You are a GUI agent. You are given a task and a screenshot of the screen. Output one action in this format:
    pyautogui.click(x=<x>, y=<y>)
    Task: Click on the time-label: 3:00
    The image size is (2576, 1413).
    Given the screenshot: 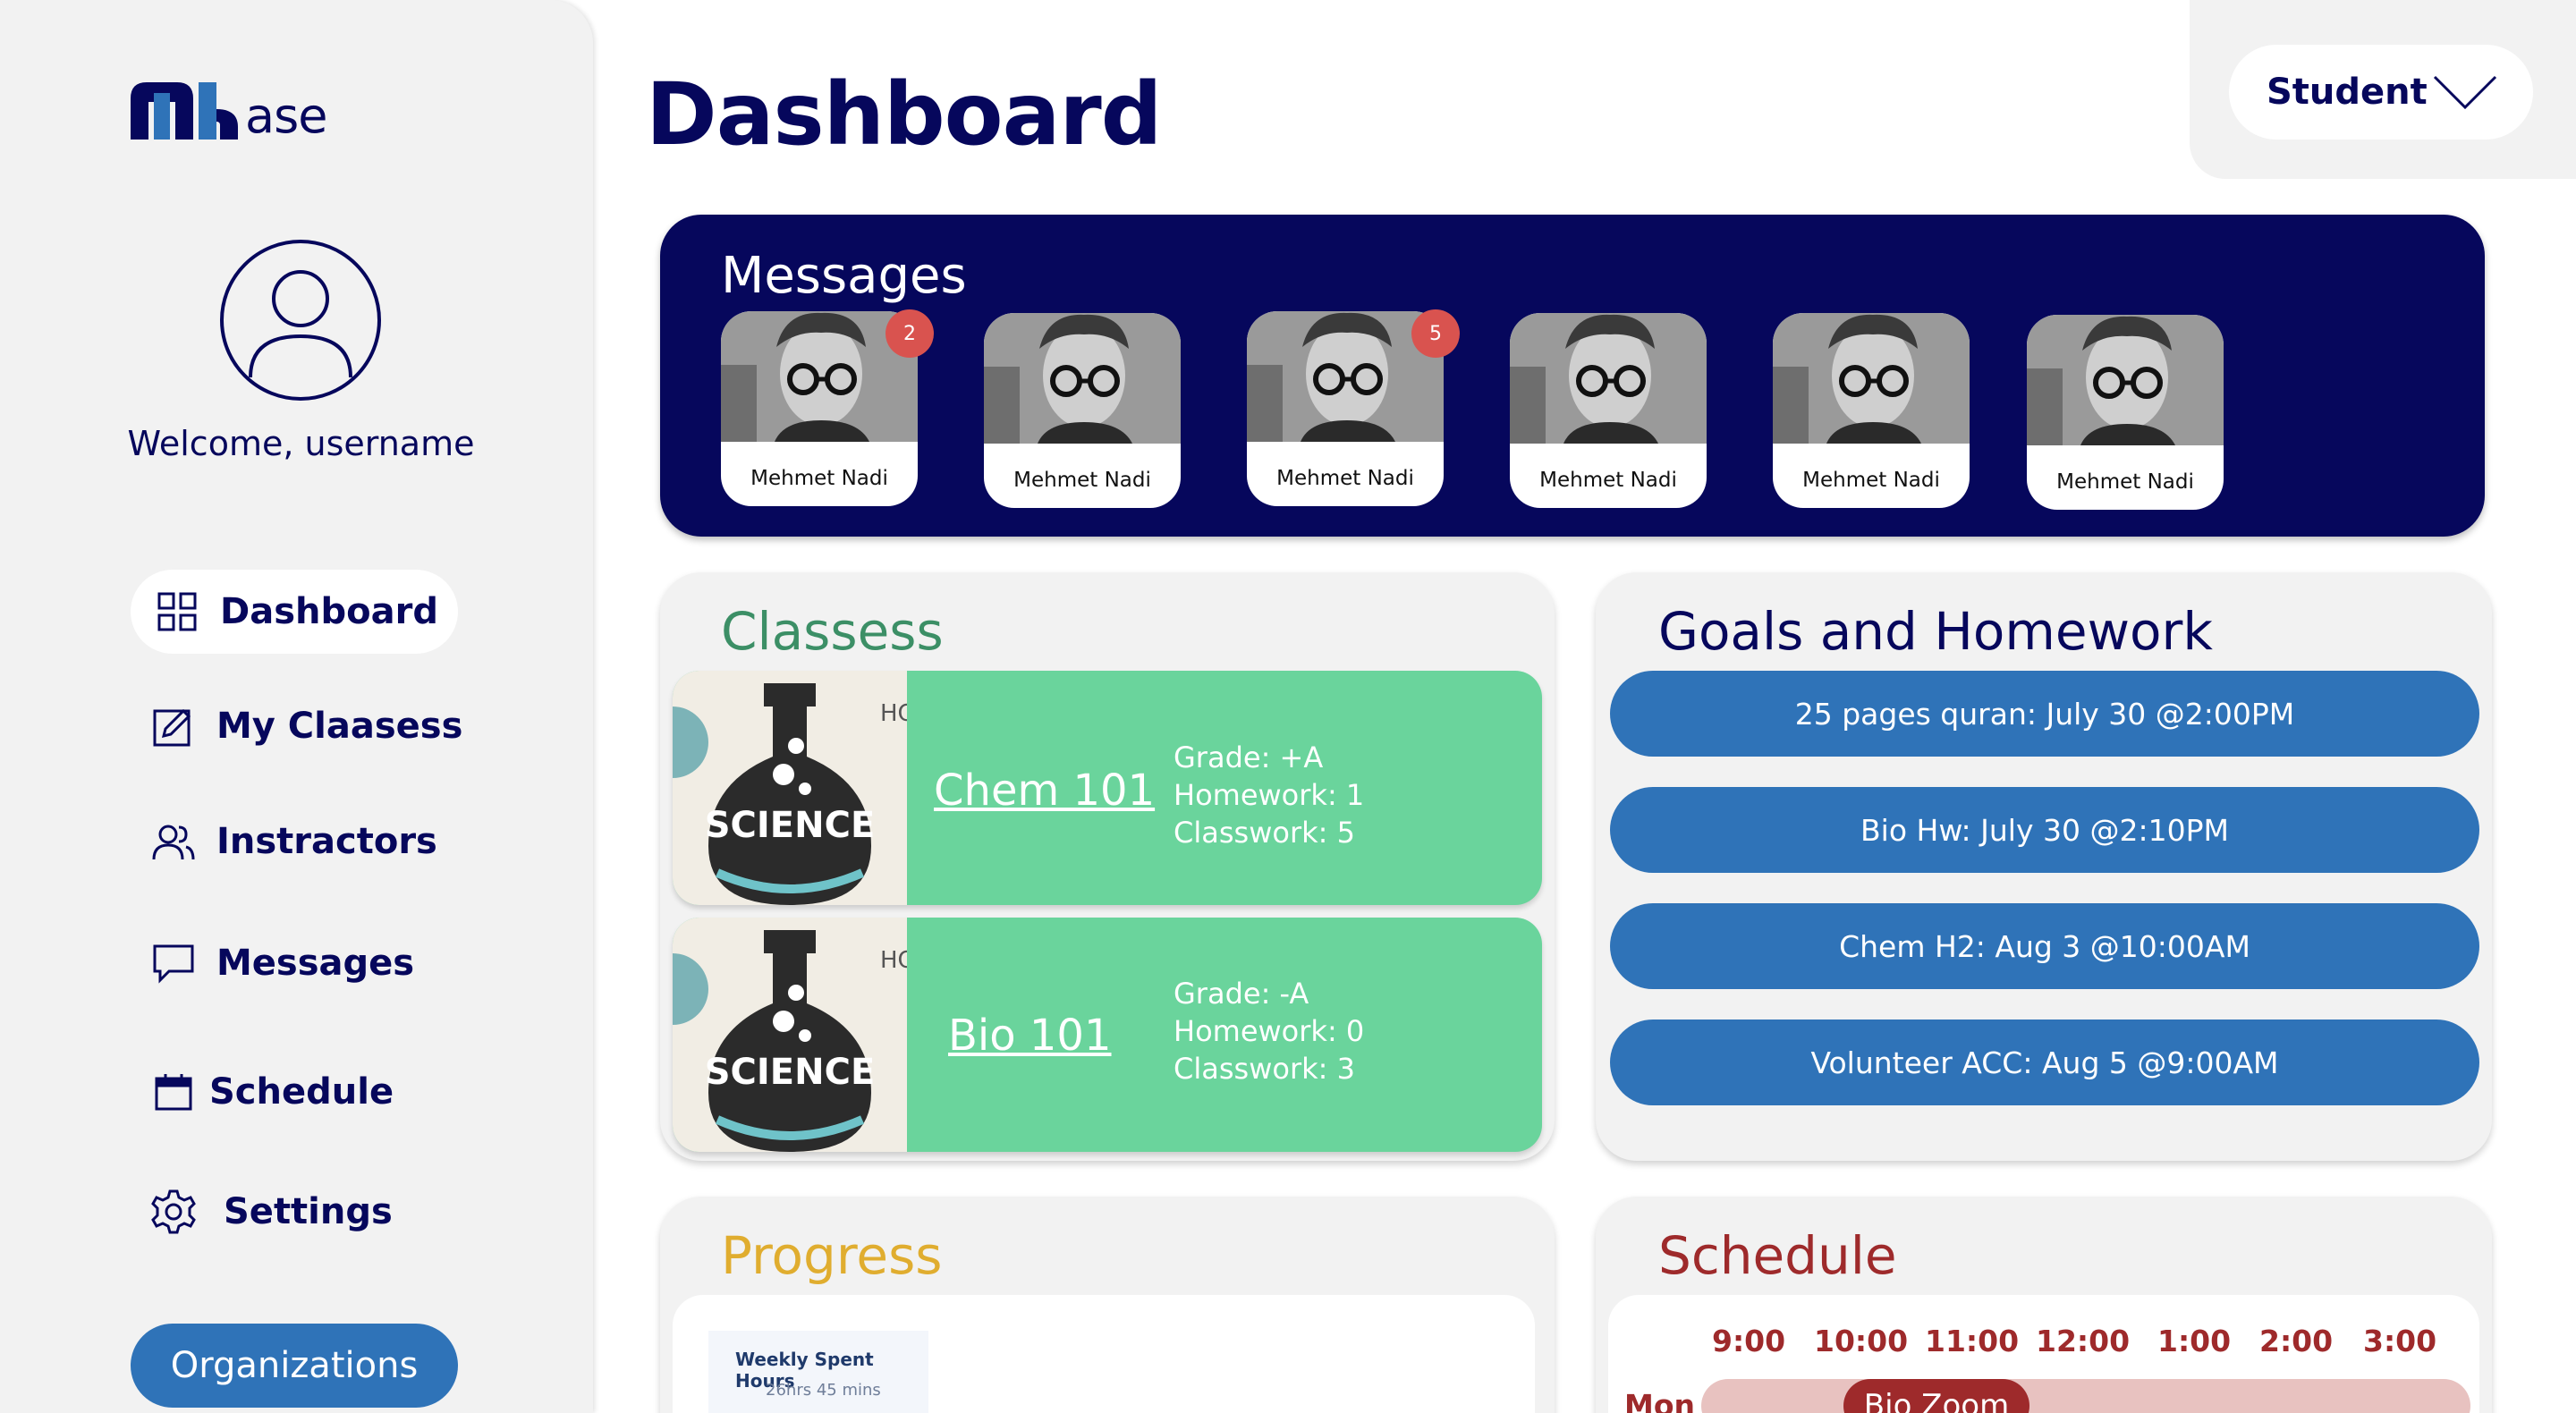 What is the action you would take?
    pyautogui.click(x=2400, y=1341)
    